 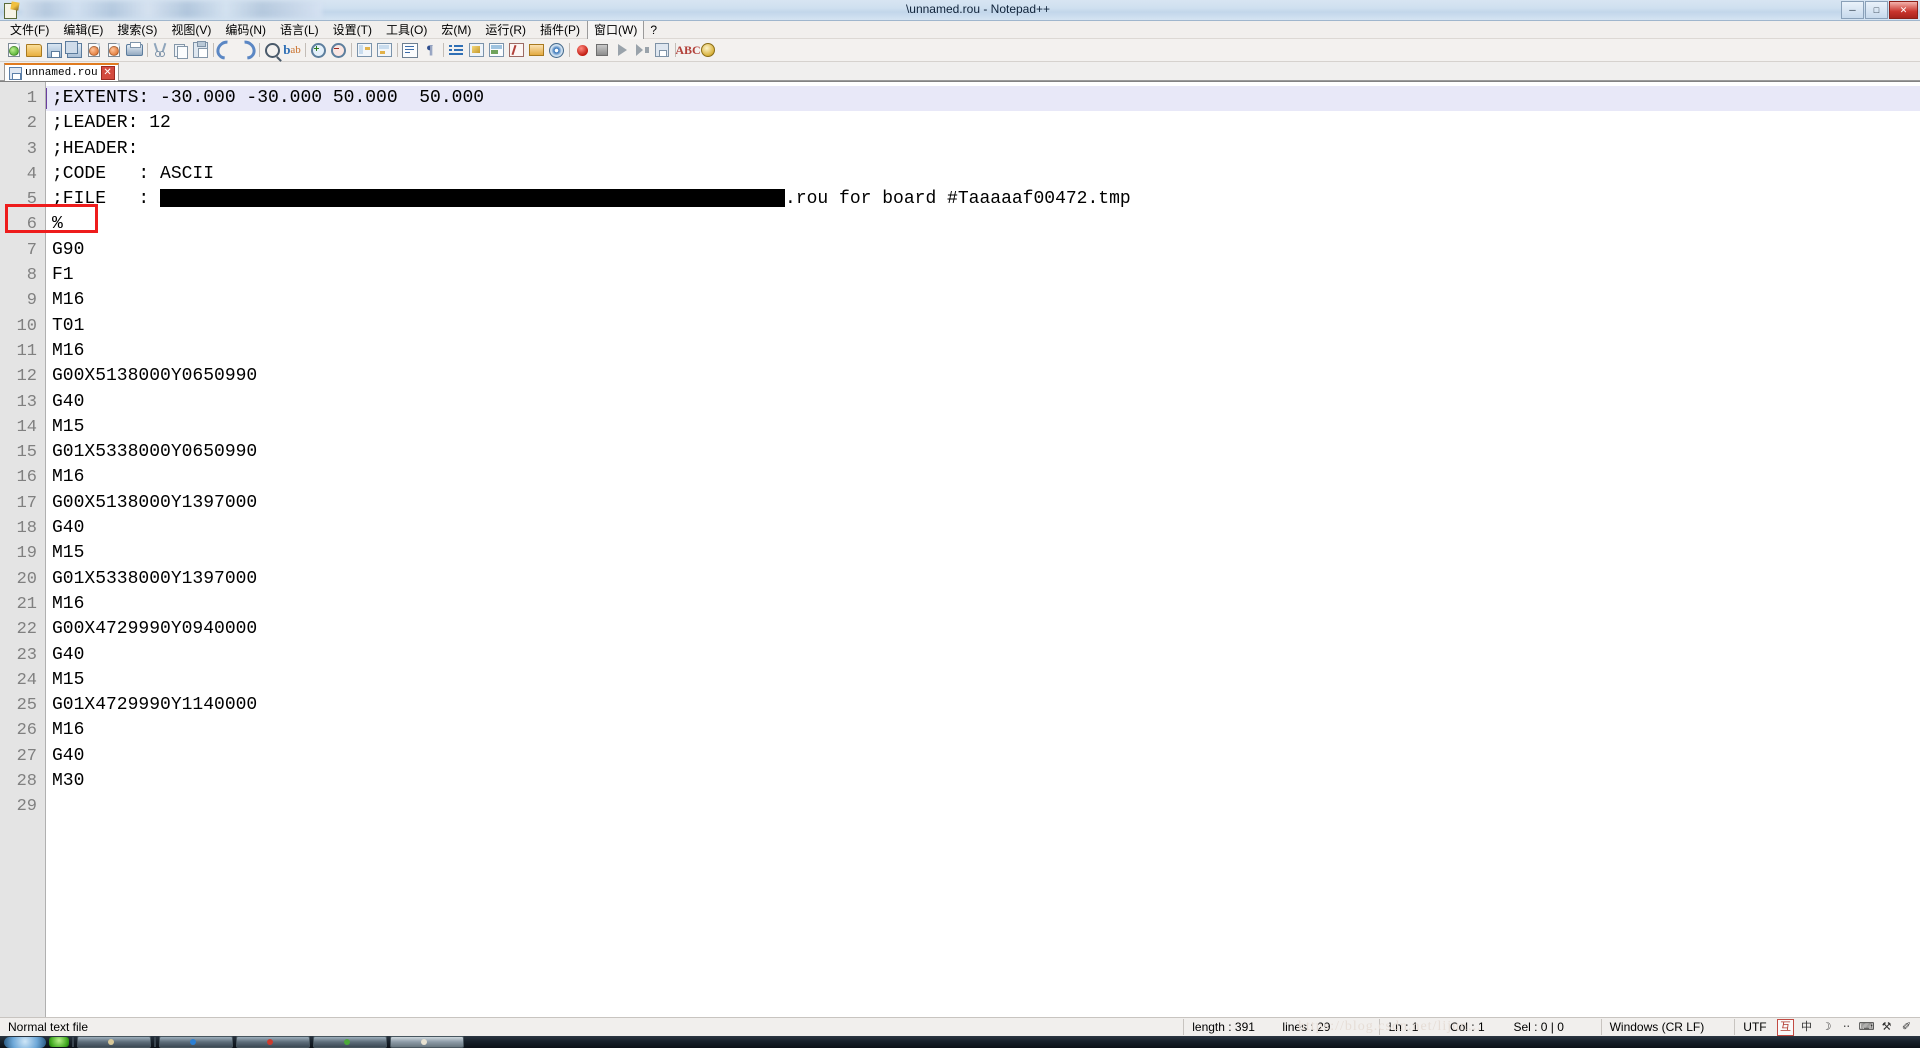 I want to click on code-line: G00X4729990Y0940000, so click(x=983, y=629).